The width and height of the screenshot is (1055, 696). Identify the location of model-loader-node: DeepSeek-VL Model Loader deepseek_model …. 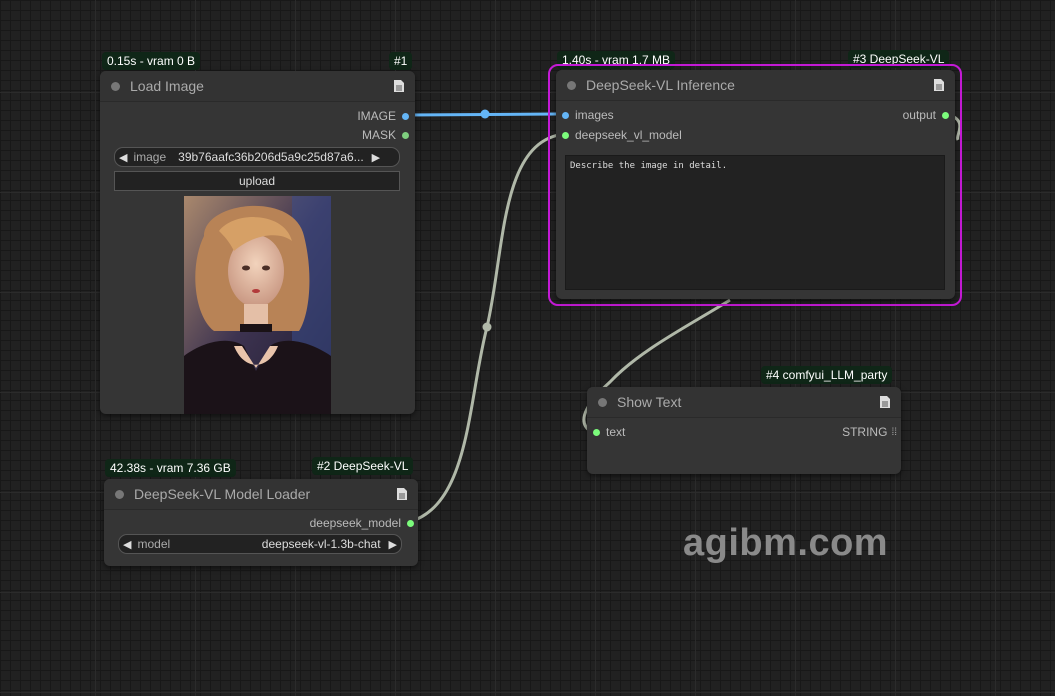
(261, 522).